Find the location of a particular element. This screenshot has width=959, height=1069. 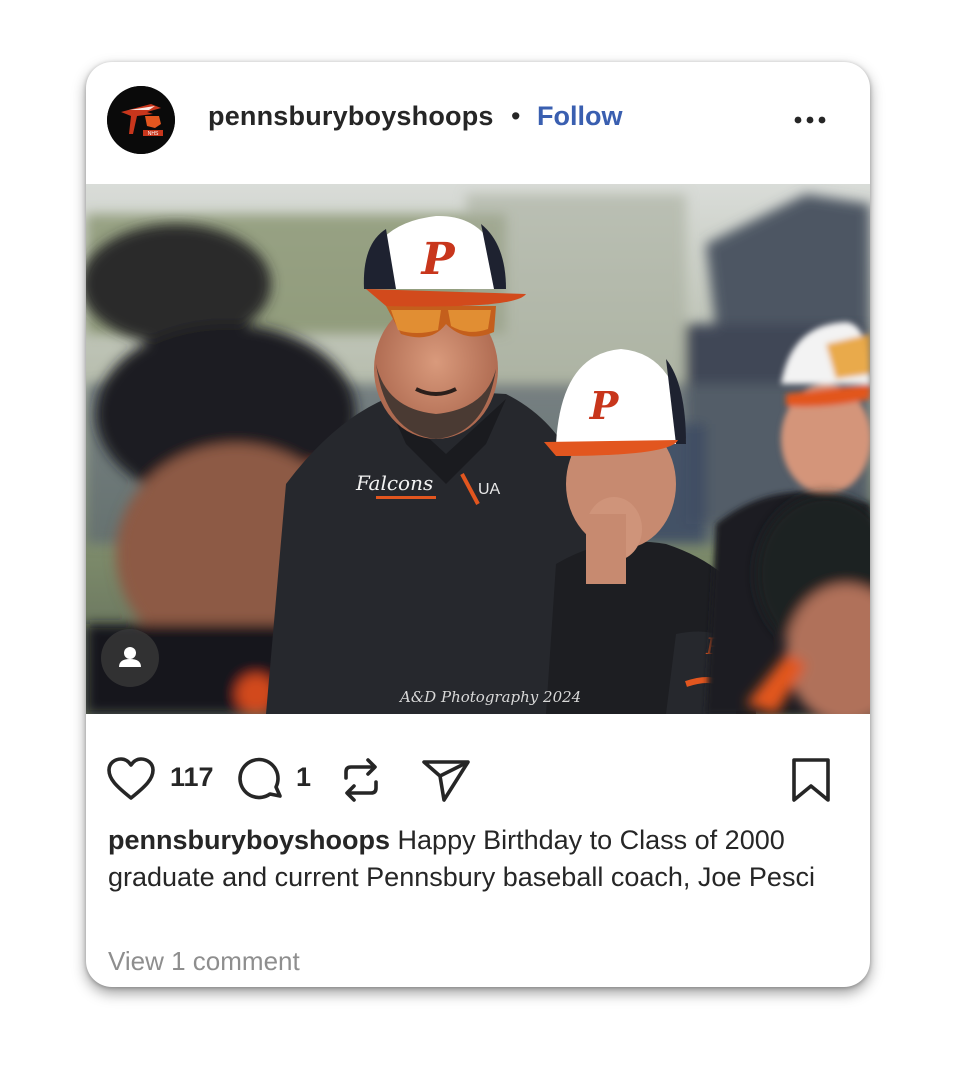

bookmark-icon is located at coordinates (811, 780).